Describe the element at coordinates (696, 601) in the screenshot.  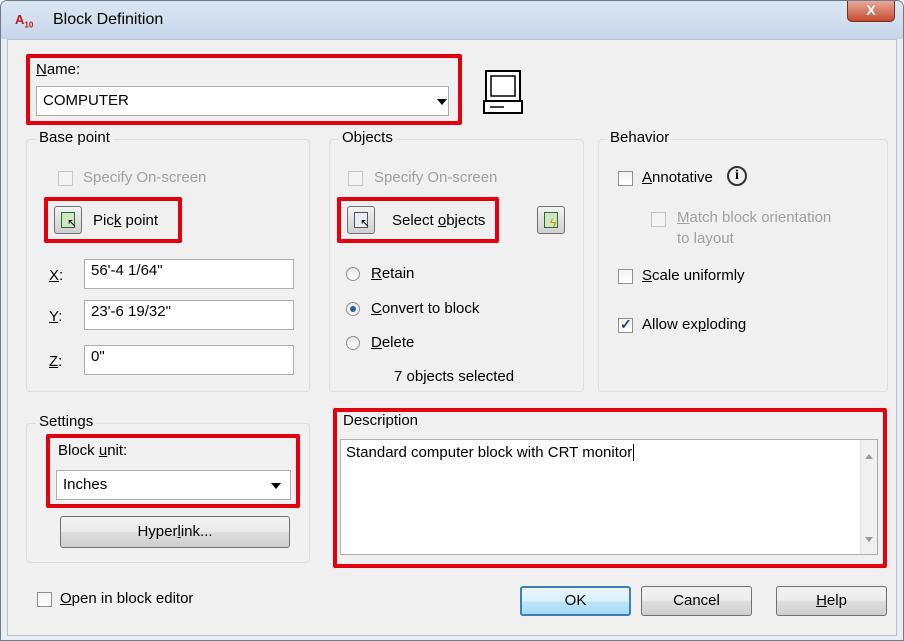
I see `cancel-button: Cancel` at that location.